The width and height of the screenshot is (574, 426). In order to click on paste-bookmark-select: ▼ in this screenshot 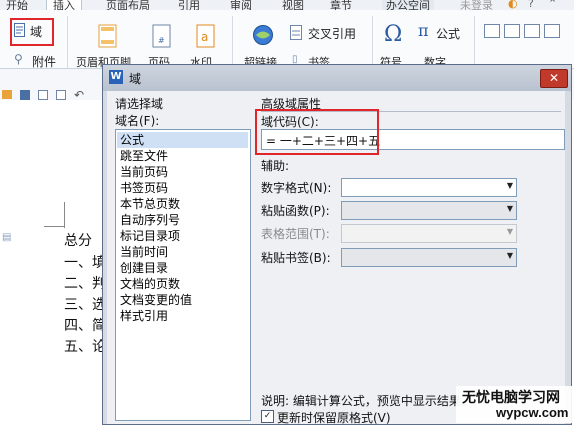, I will do `click(429, 257)`.